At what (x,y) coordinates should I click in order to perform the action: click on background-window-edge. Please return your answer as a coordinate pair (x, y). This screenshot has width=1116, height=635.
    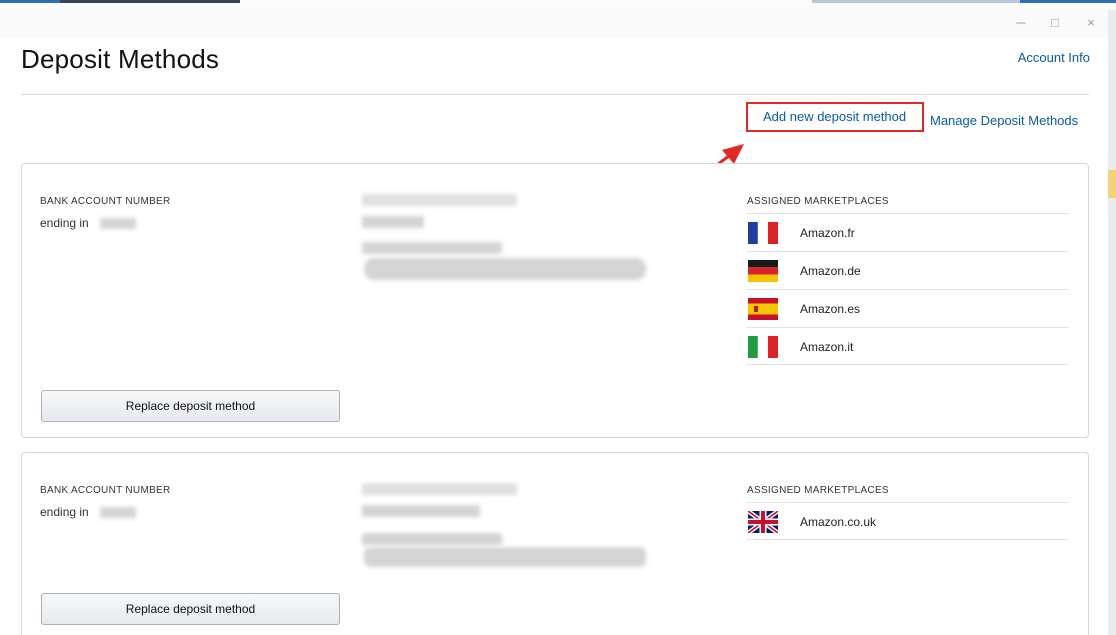
    Looking at the image, I should click on (1112, 322).